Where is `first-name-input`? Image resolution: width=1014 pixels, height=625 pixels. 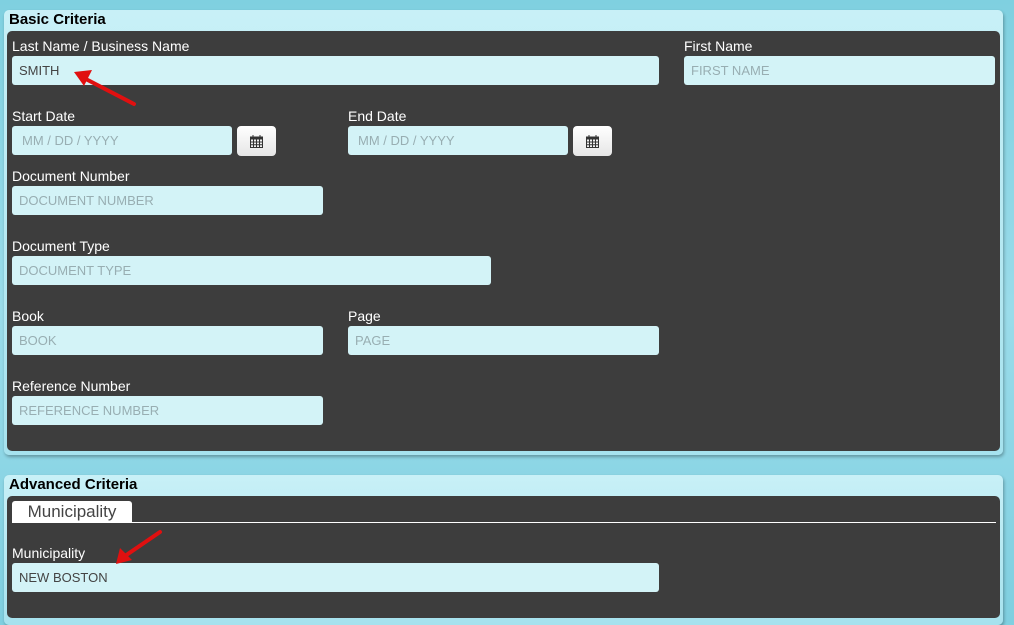 first-name-input is located at coordinates (839, 70).